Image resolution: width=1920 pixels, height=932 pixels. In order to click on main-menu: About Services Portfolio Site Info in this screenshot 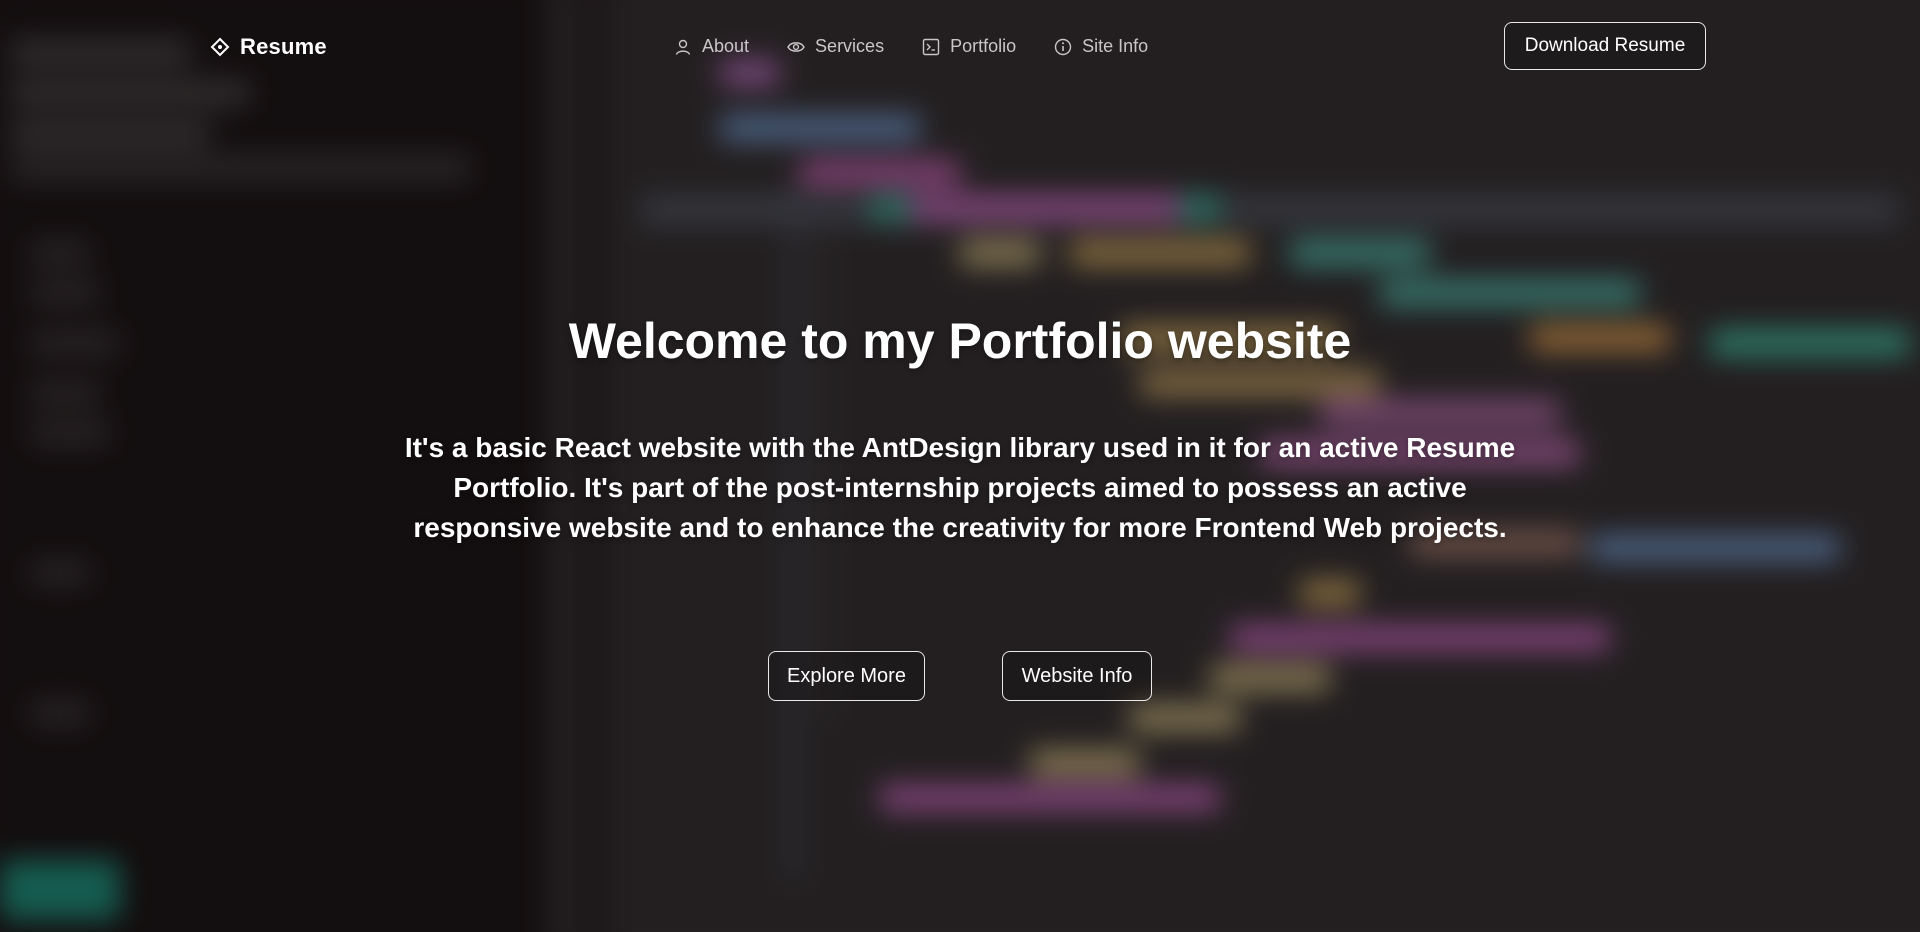, I will do `click(911, 46)`.